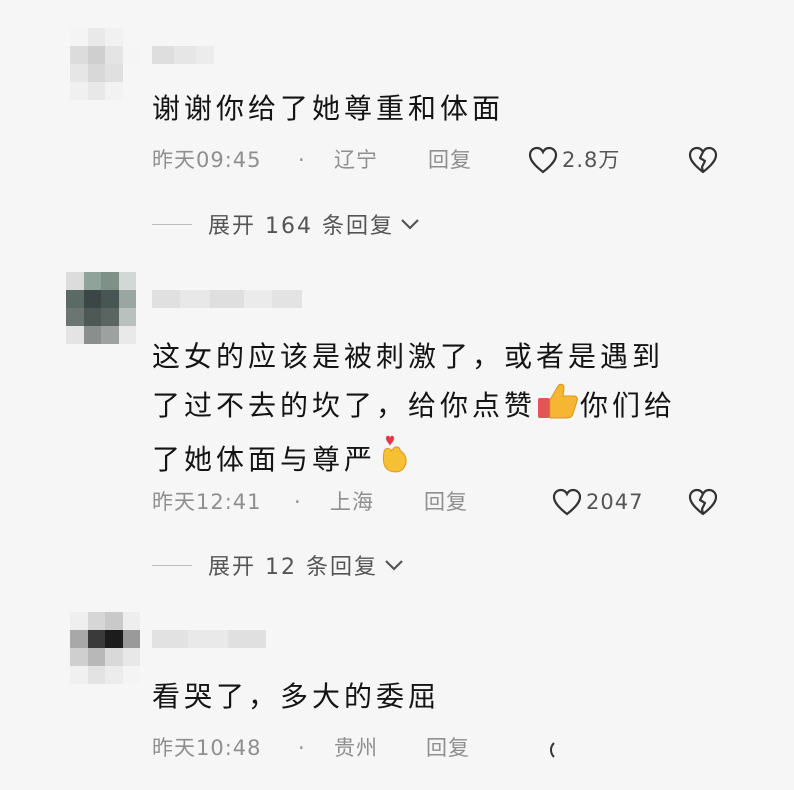  Describe the element at coordinates (293, 567) in the screenshot. I see `expand-replies-label: 展开 12 条回复` at that location.